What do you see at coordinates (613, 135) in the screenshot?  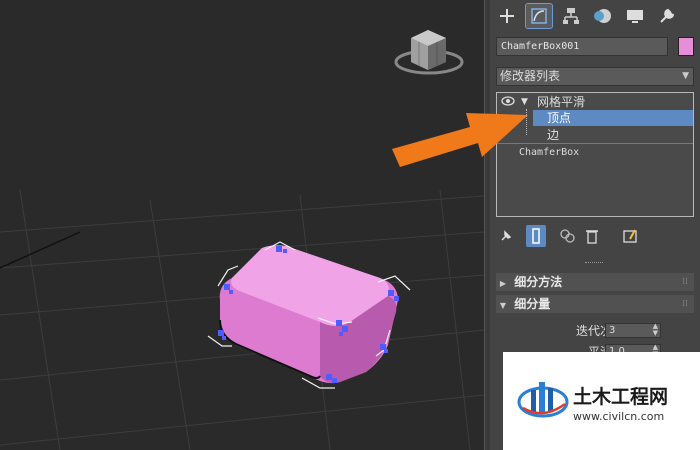 I see `stack-subitem-edge: 边` at bounding box center [613, 135].